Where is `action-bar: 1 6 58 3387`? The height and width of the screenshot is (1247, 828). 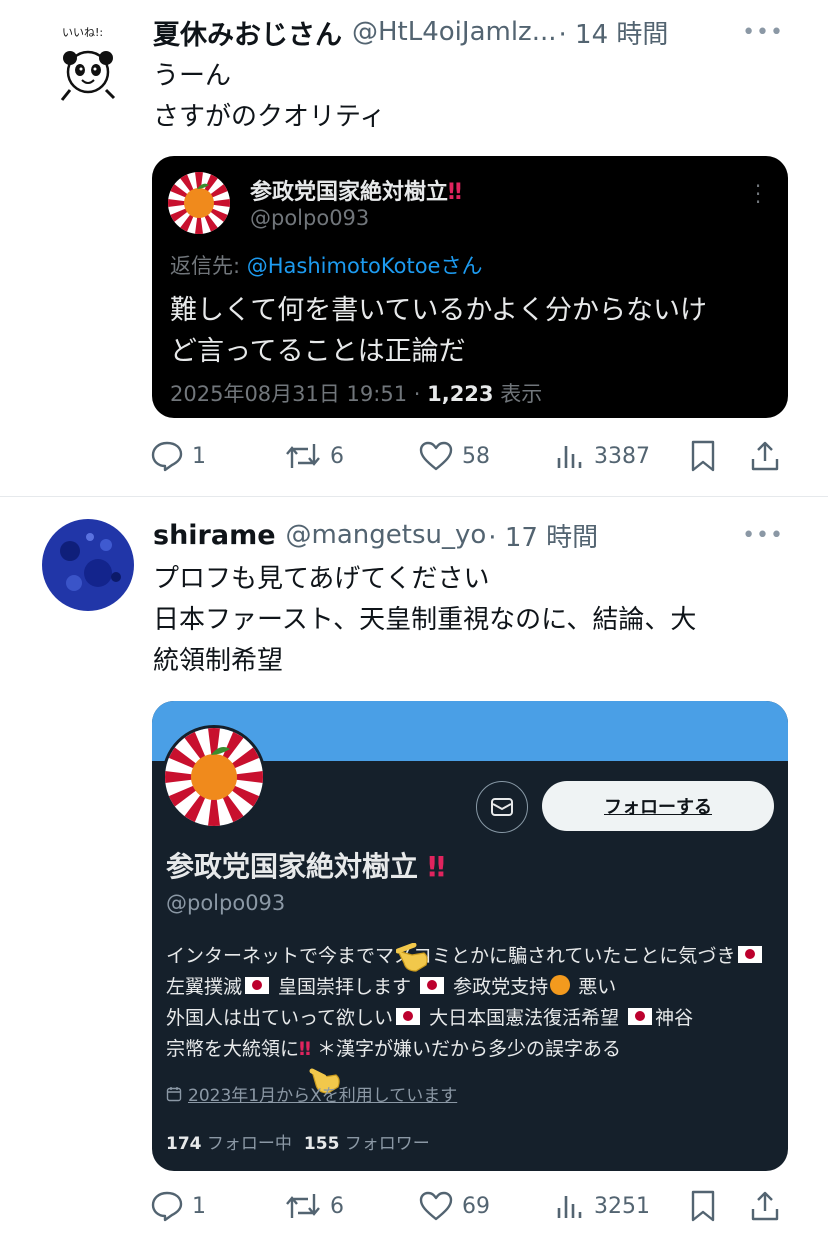 action-bar: 1 6 58 3387 is located at coordinates (470, 456).